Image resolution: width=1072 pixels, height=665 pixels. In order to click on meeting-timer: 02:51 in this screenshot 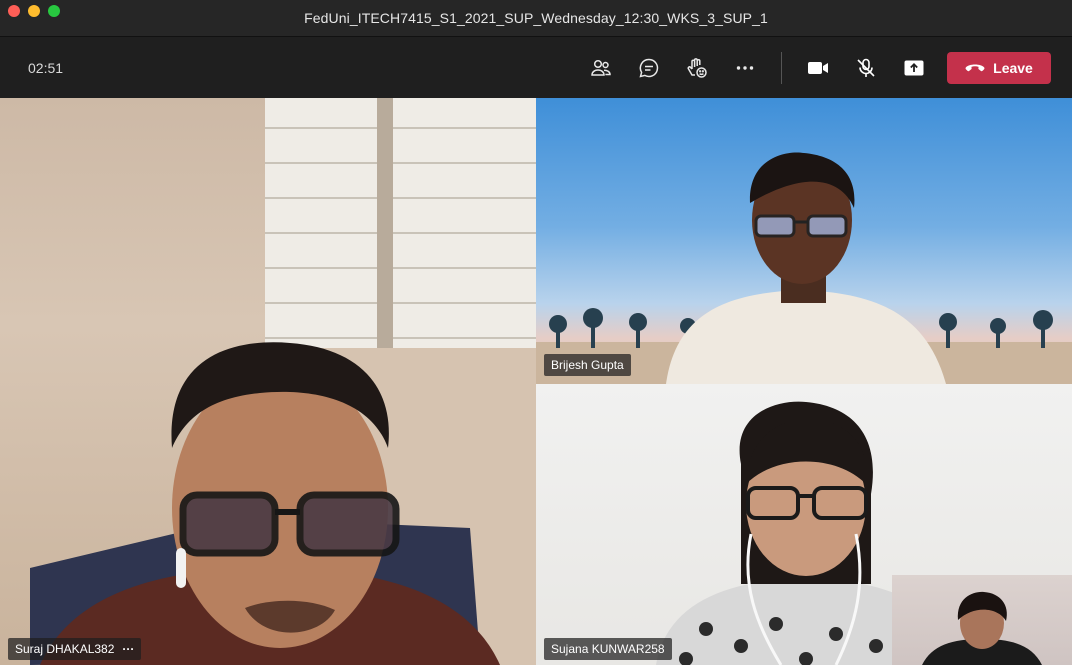, I will do `click(46, 68)`.